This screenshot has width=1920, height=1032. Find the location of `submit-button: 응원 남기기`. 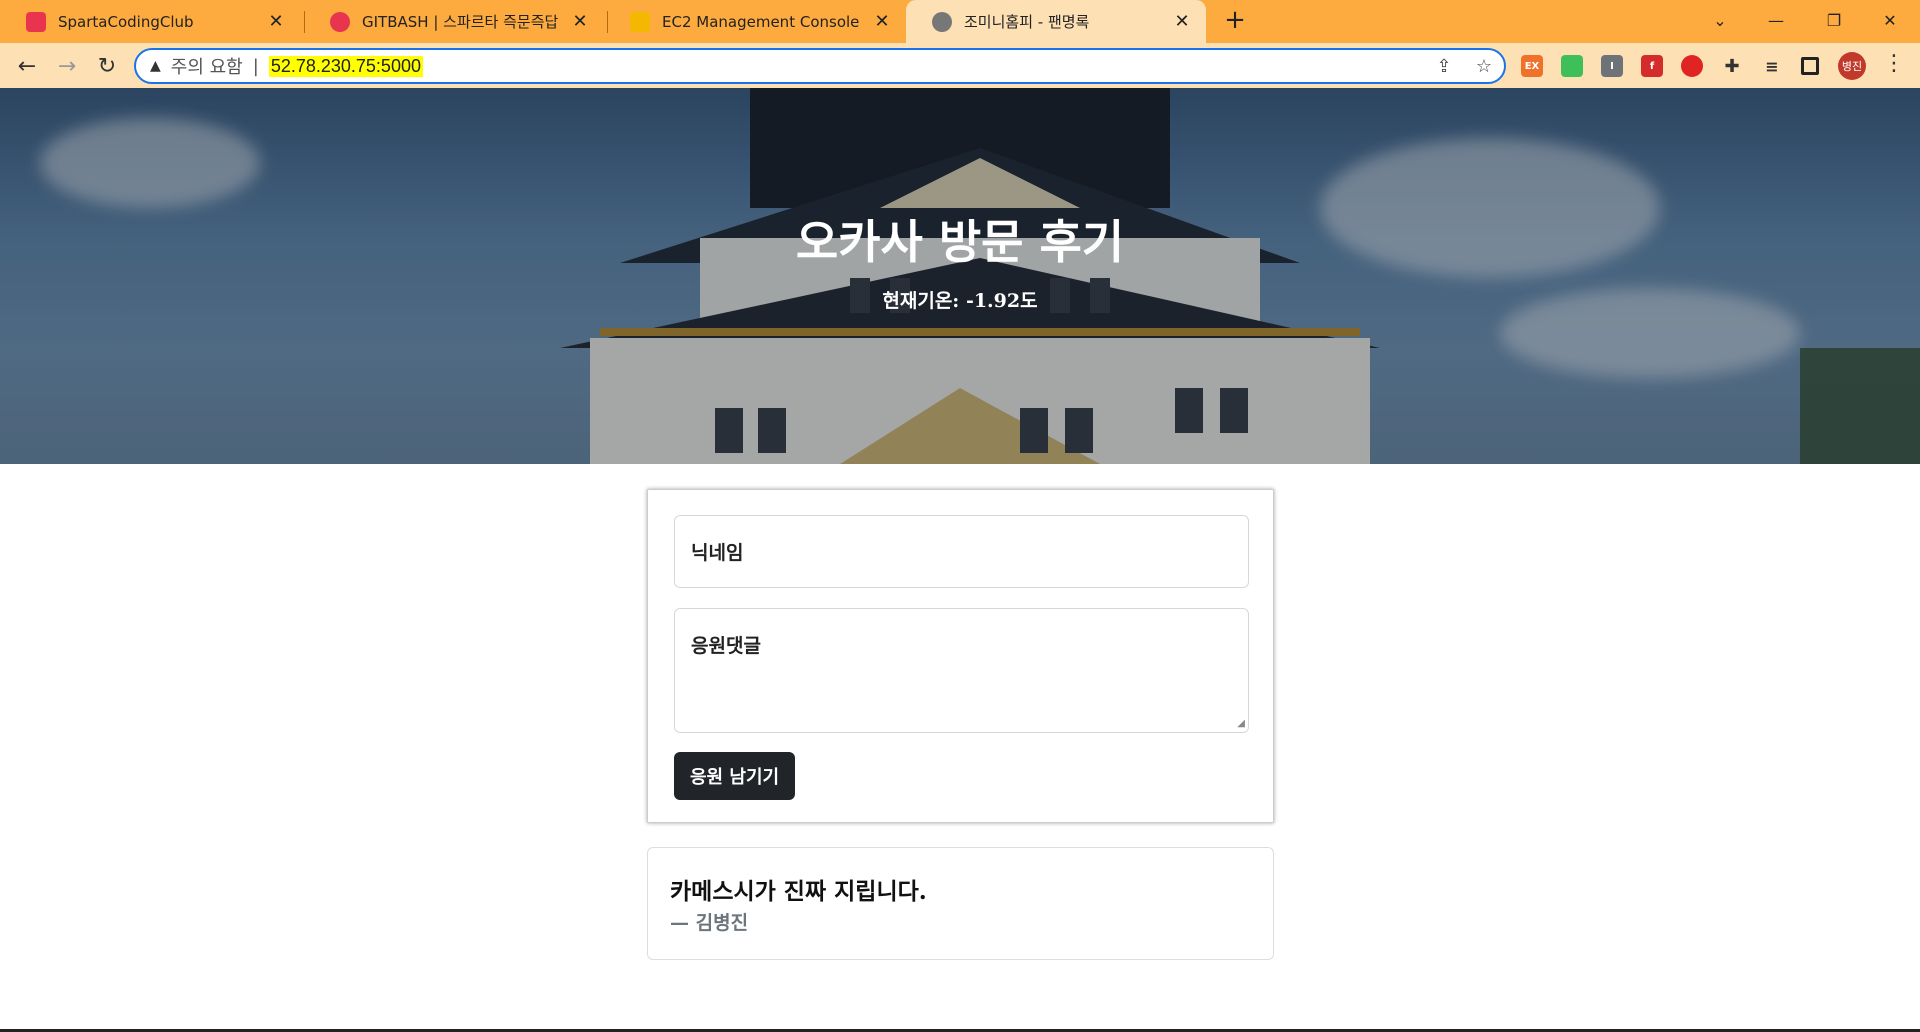

submit-button: 응원 남기기 is located at coordinates (735, 776).